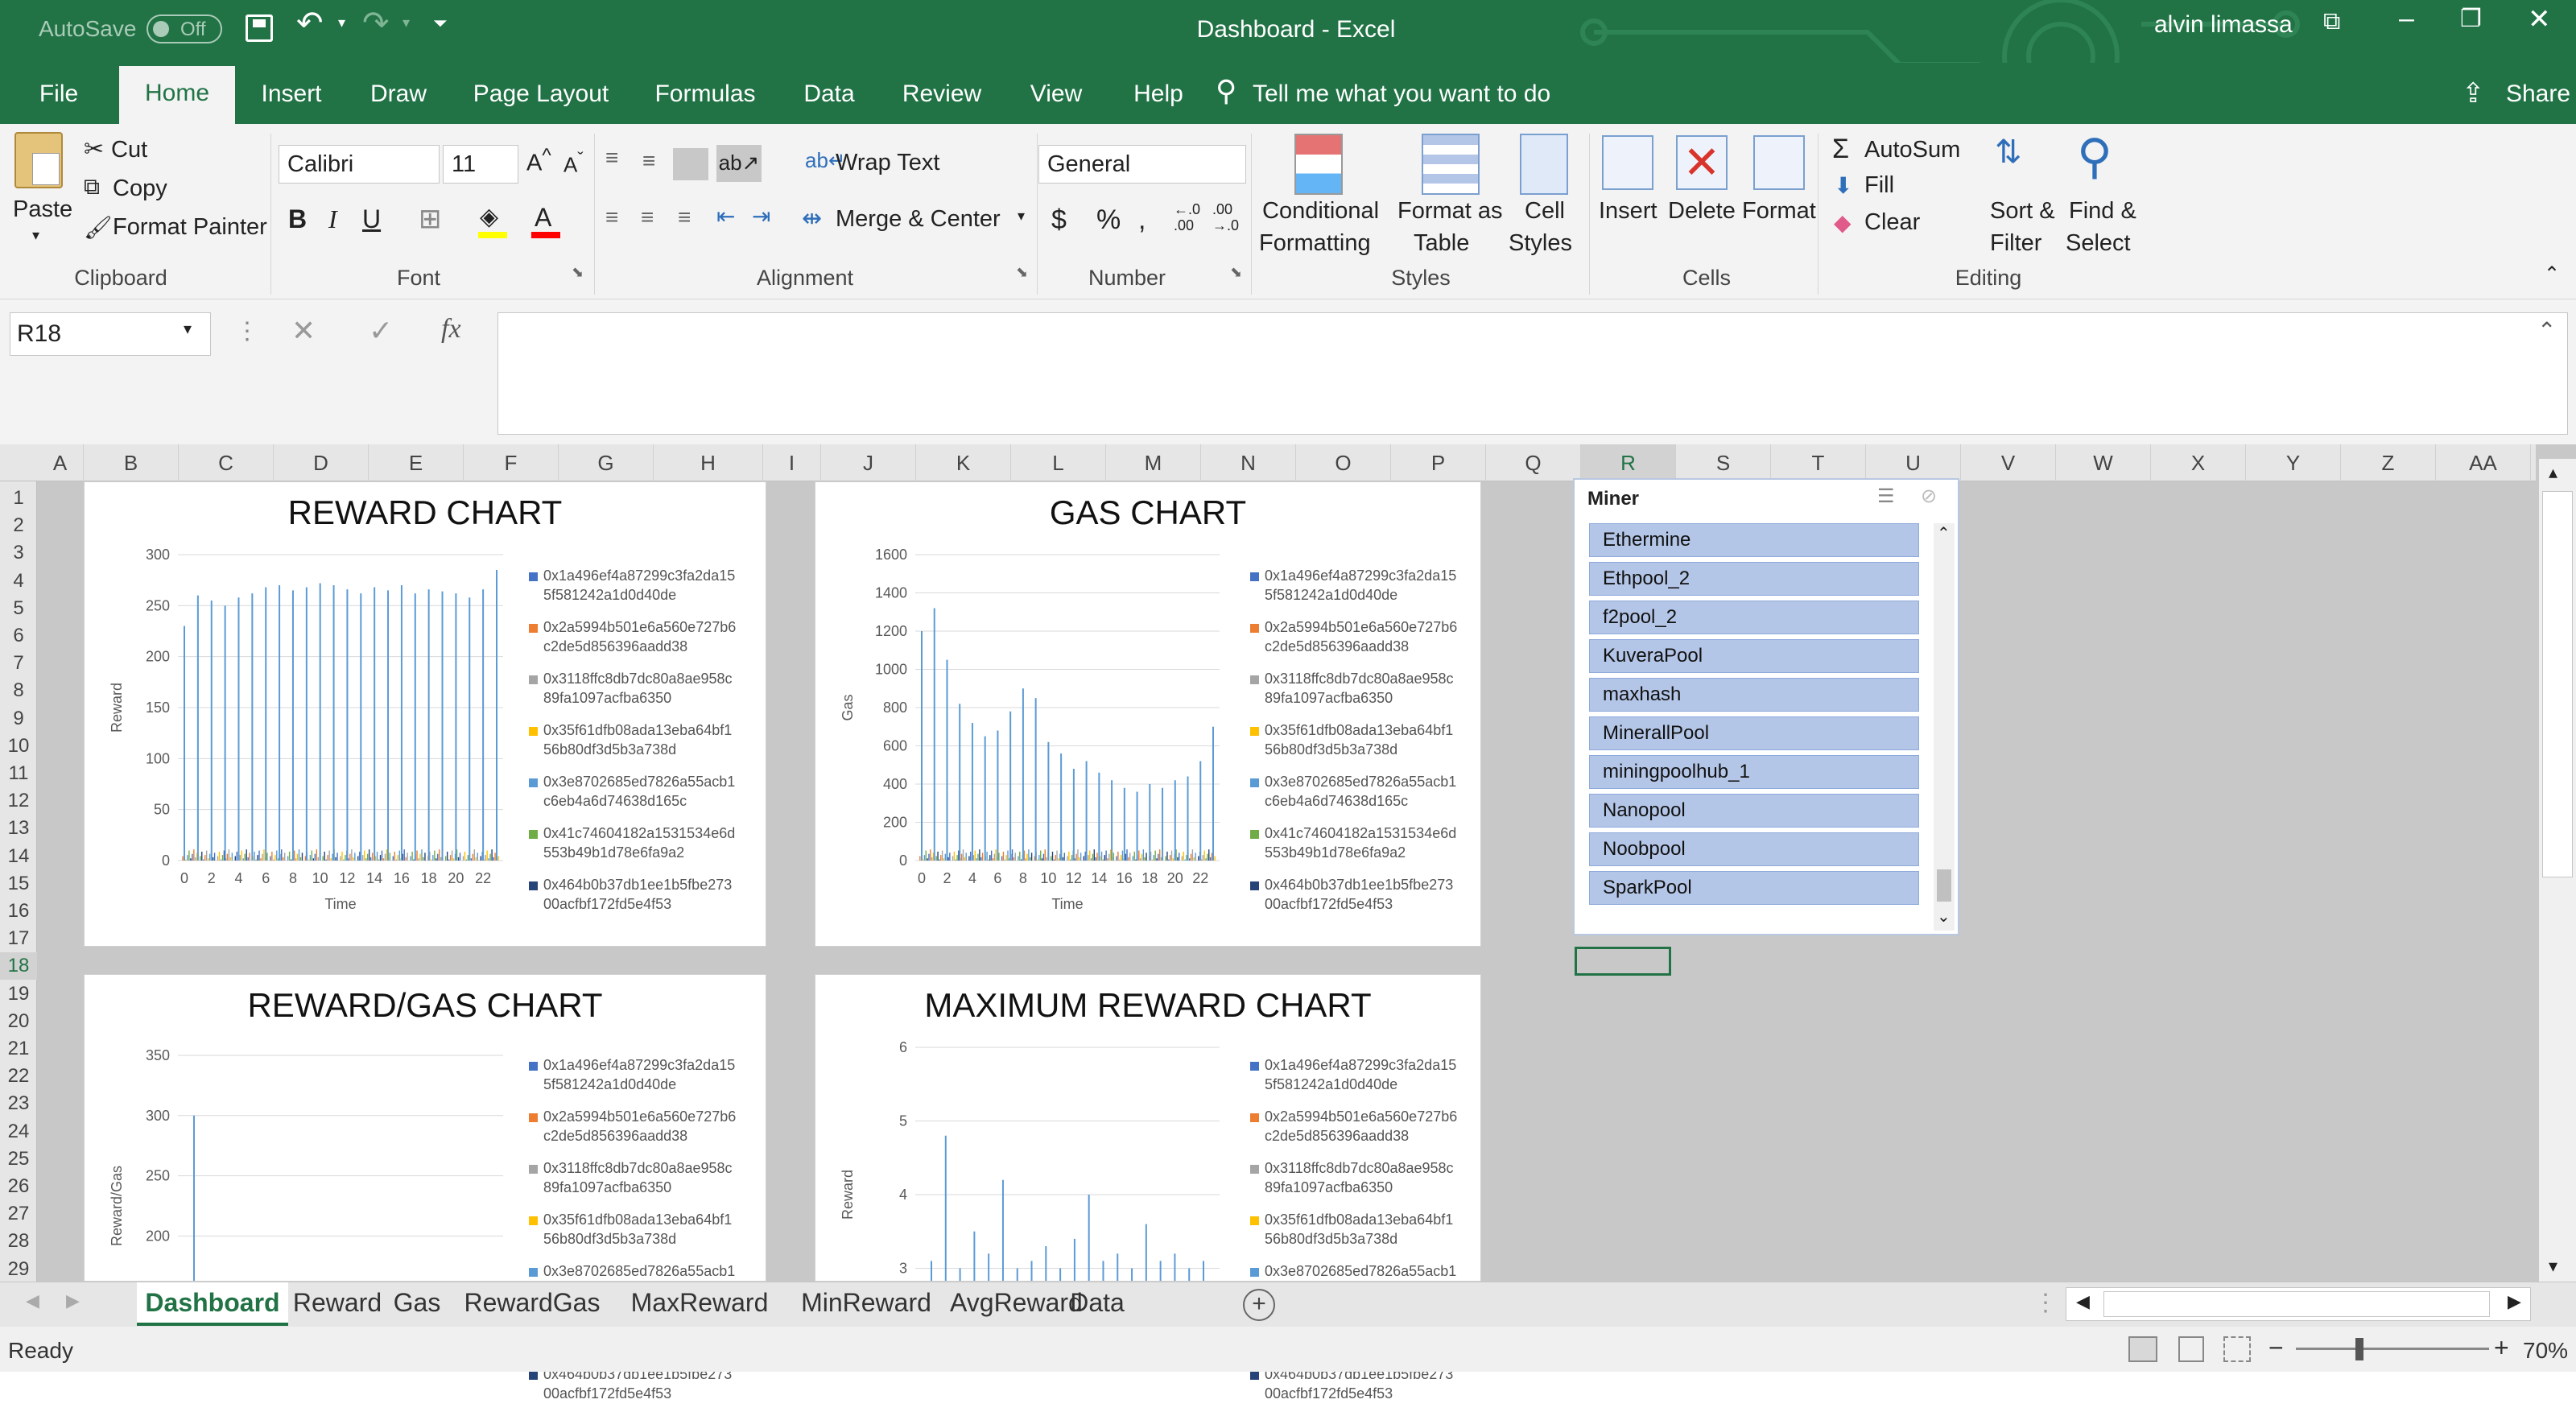 The image size is (2576, 1416). What do you see at coordinates (964, 463) in the screenshot?
I see `column-header: K` at bounding box center [964, 463].